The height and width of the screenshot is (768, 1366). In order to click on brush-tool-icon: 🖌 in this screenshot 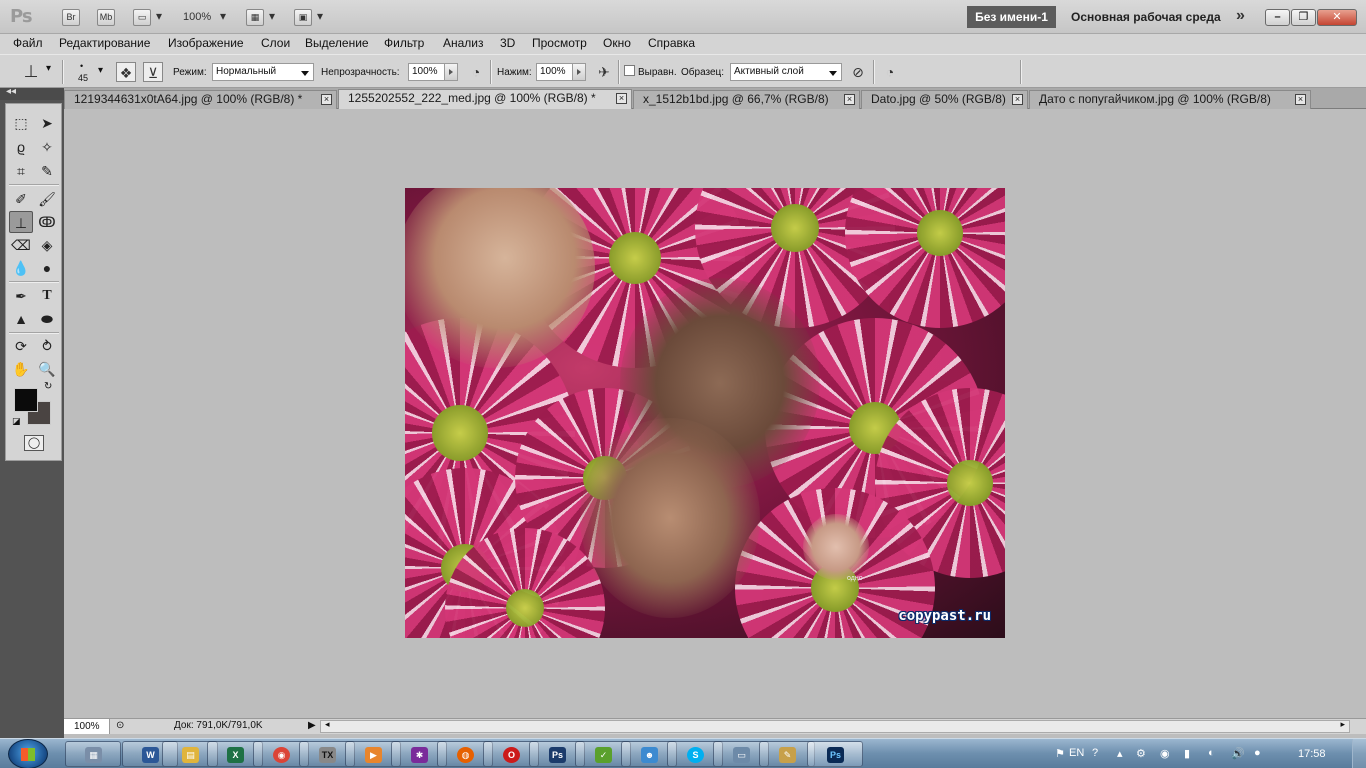, I will do `click(47, 199)`.